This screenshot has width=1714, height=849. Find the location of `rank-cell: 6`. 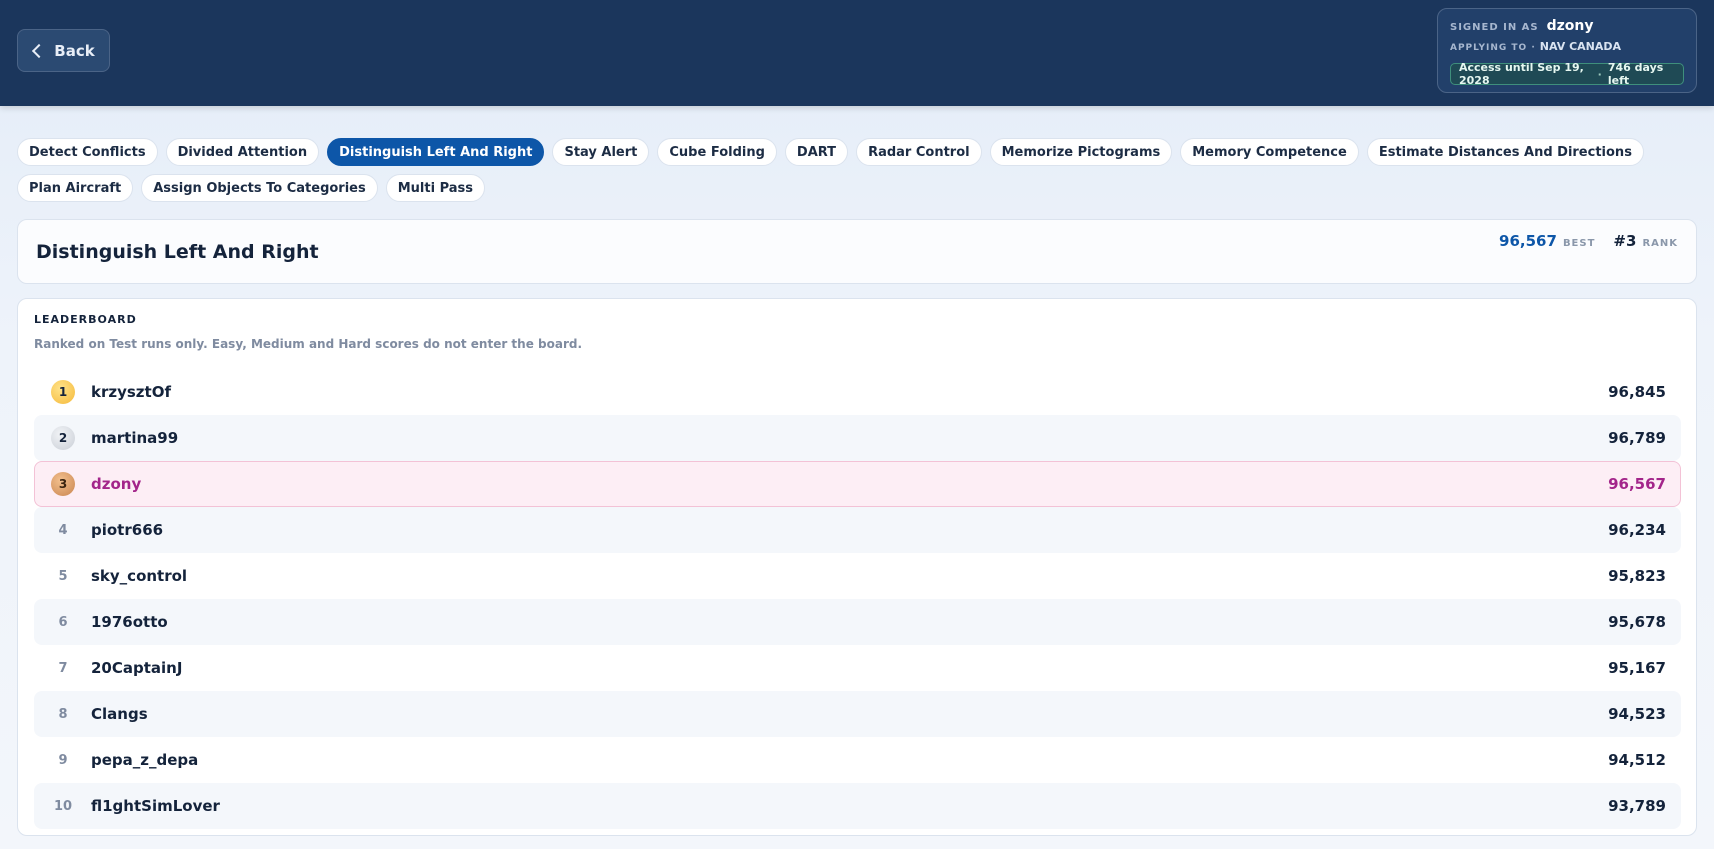

rank-cell: 6 is located at coordinates (63, 622).